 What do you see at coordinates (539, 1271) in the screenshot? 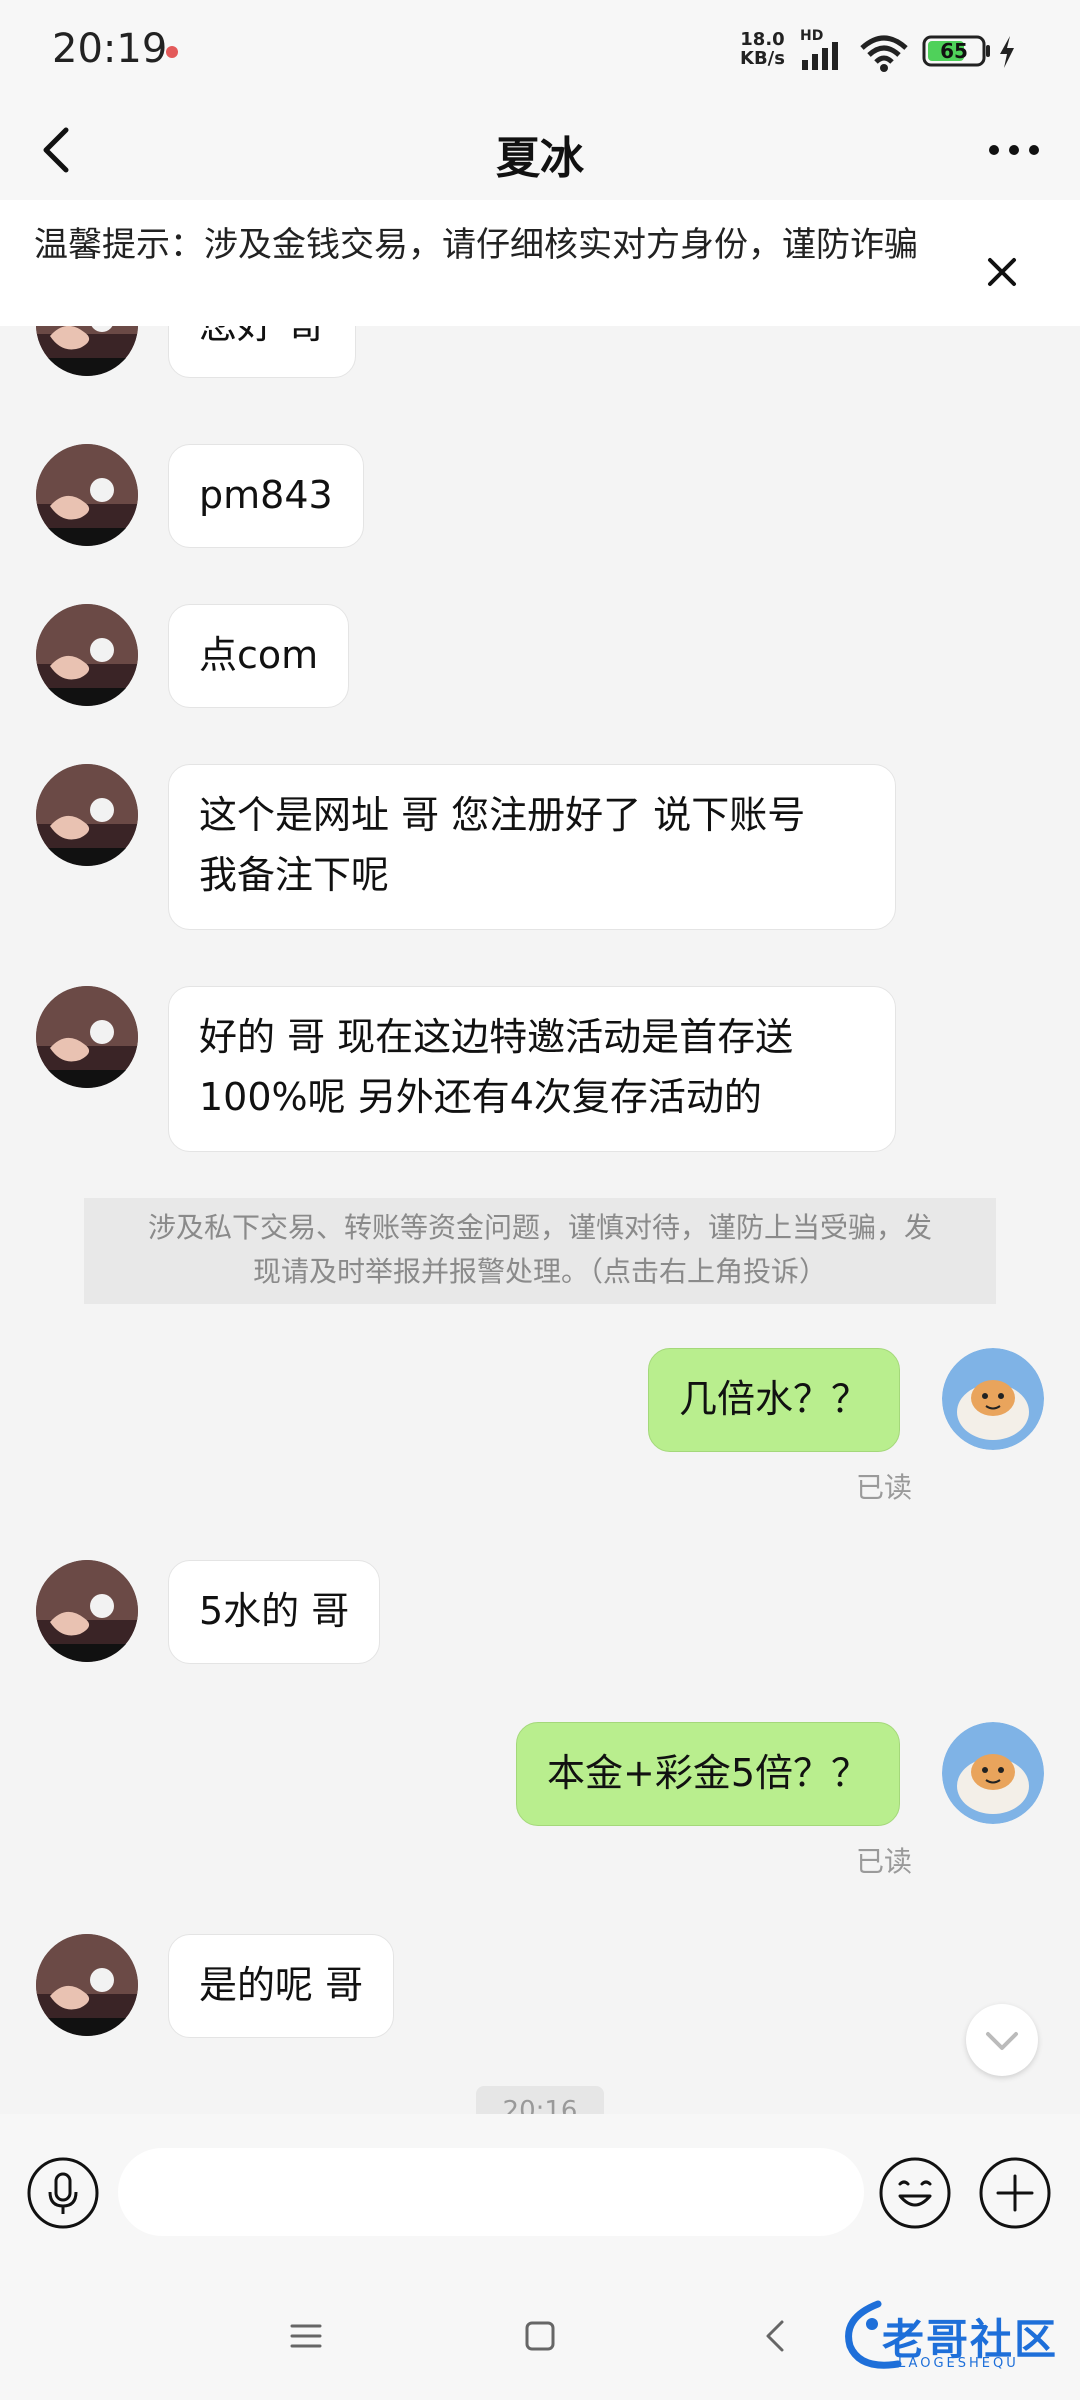
I see `notice-line: 现请及时举报并报警处理。（点击右上角投诉）` at bounding box center [539, 1271].